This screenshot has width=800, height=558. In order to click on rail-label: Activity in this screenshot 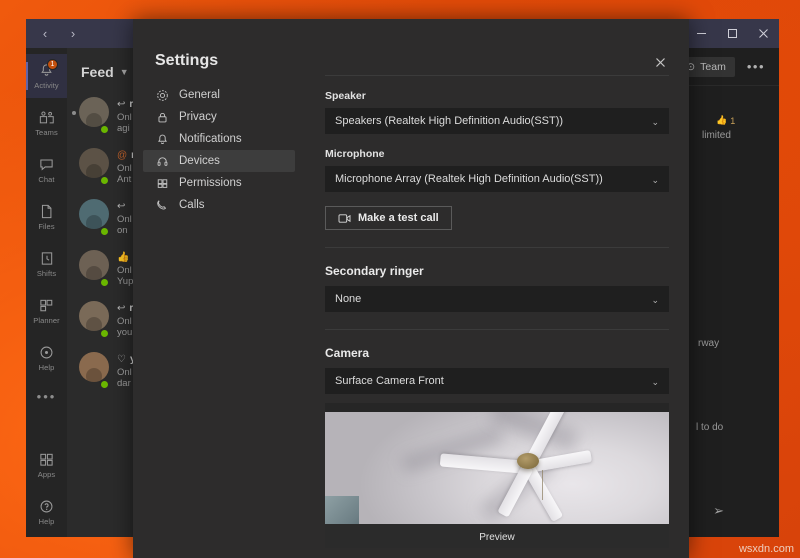, I will do `click(46, 85)`.